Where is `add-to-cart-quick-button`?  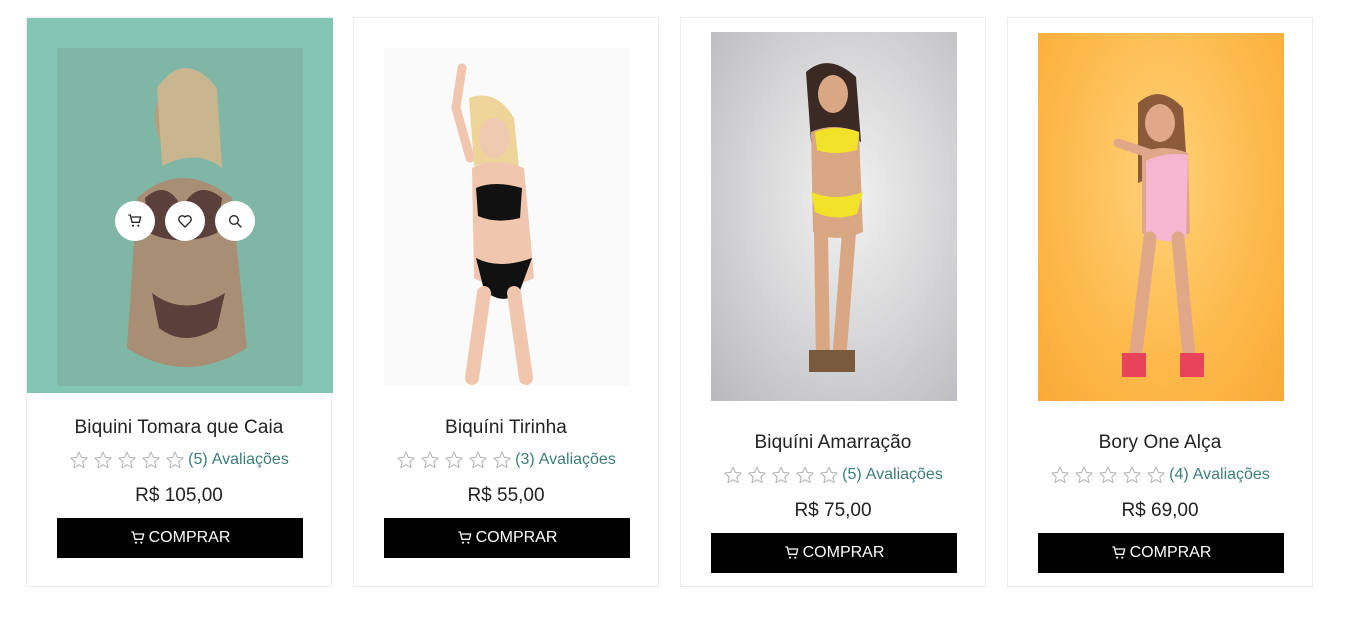 add-to-cart-quick-button is located at coordinates (135, 221).